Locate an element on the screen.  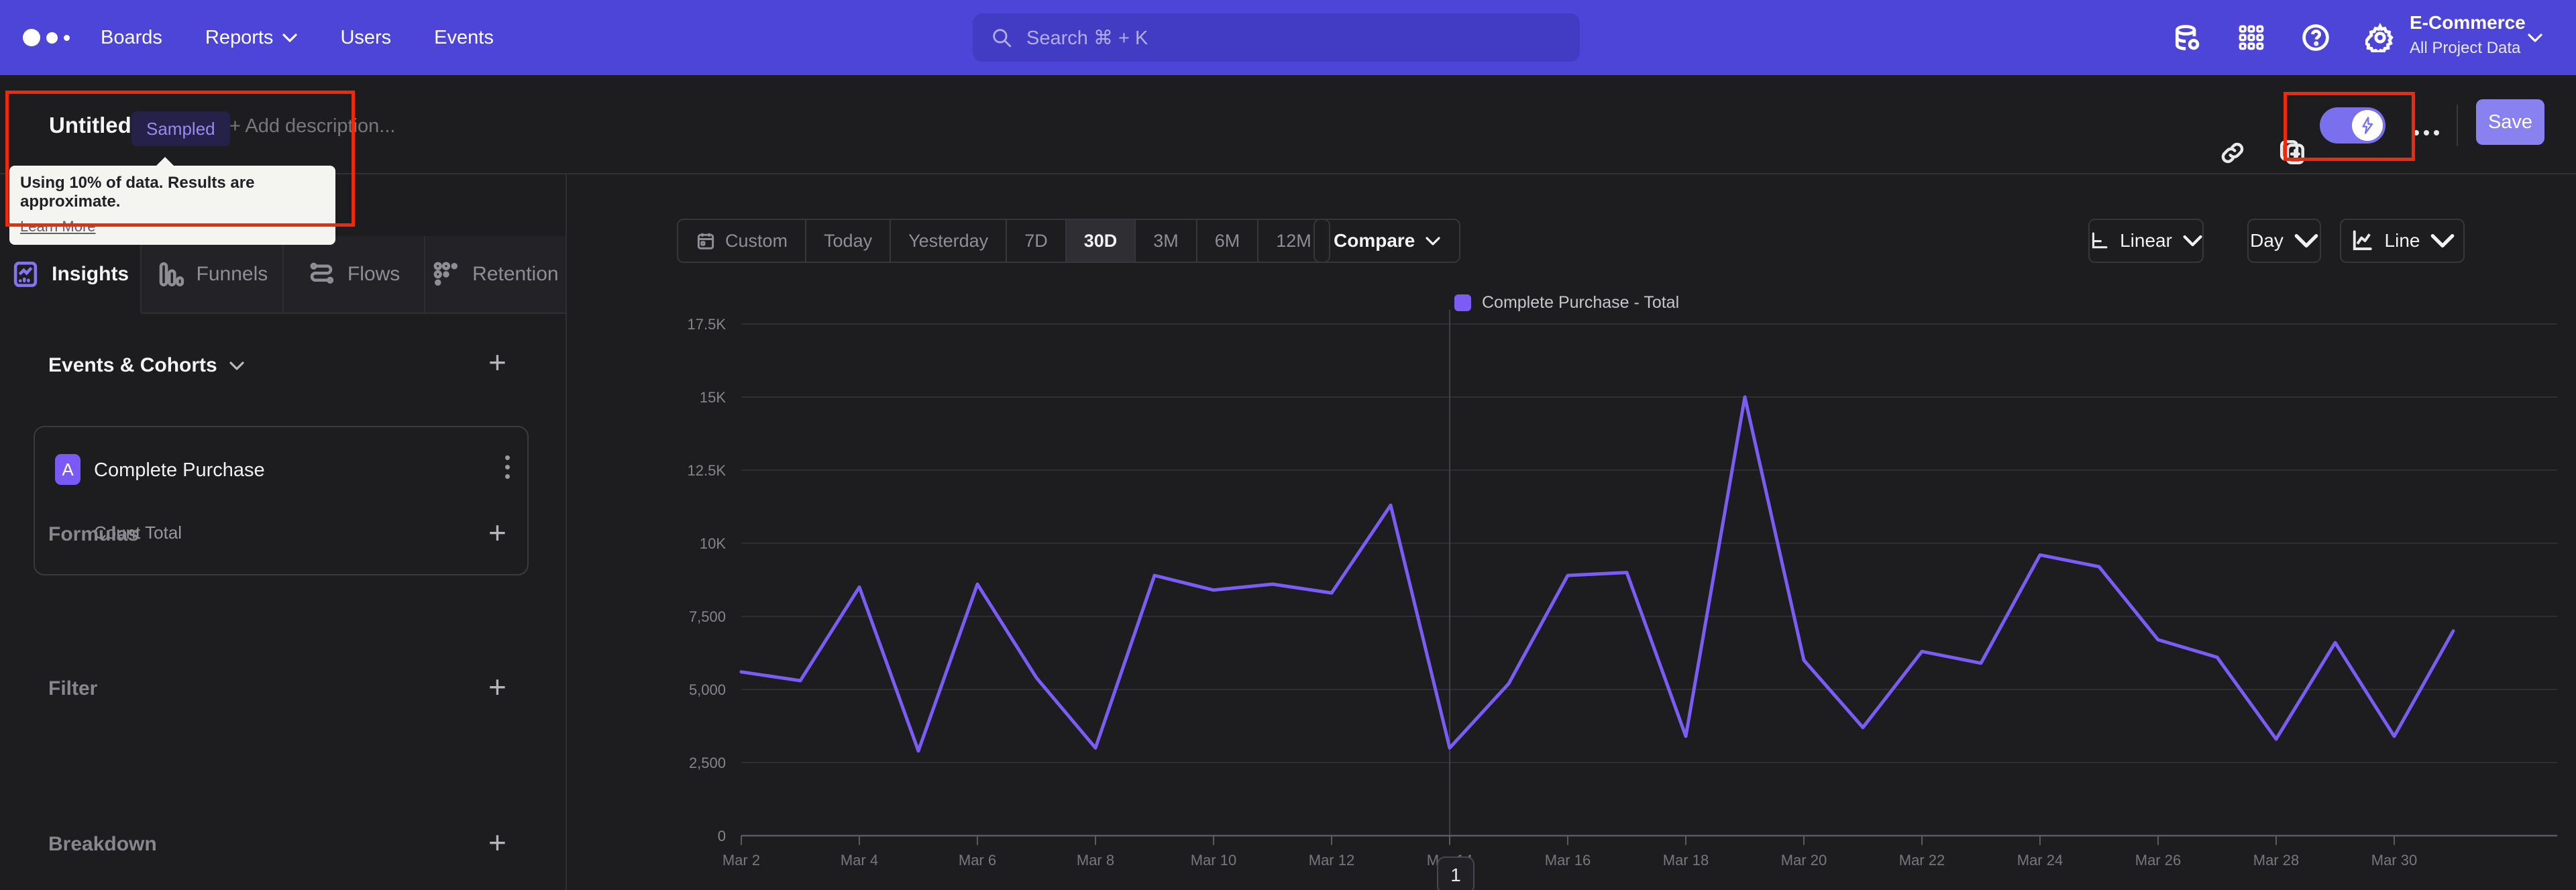
y-tick-label: 15K is located at coordinates (713, 397).